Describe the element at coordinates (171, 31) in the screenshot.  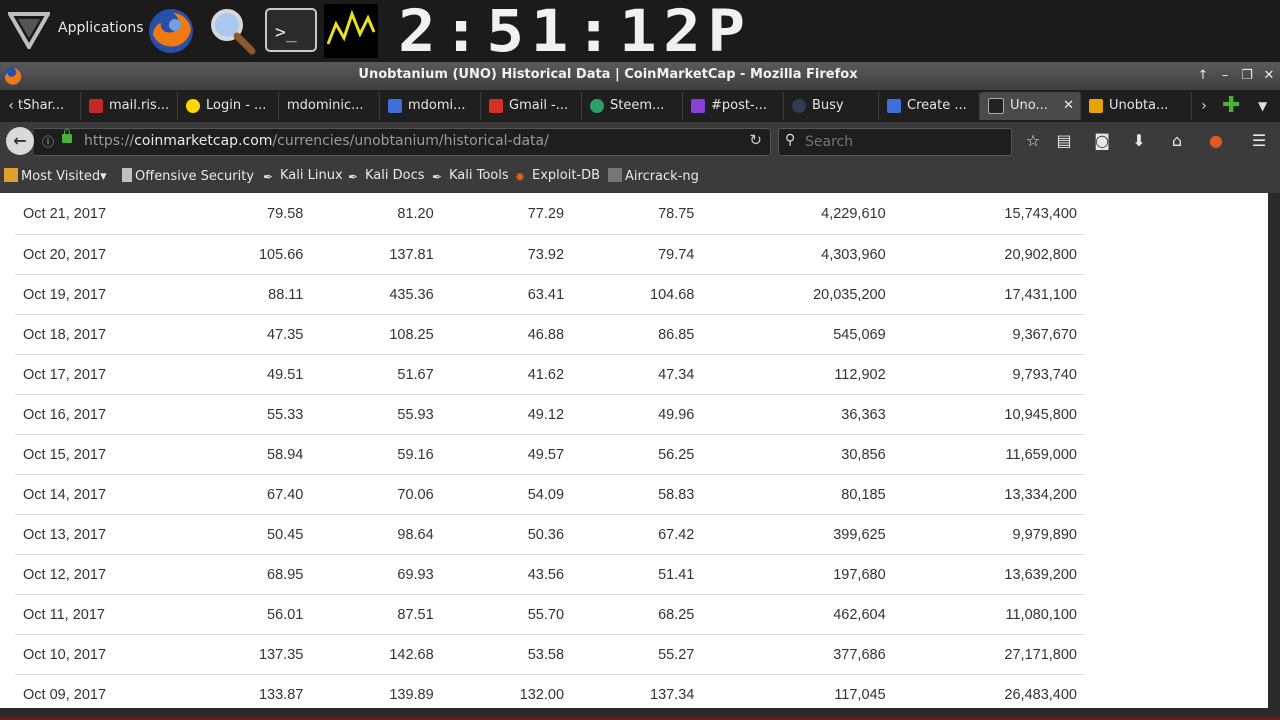
I see `firefox-launcher-icon` at that location.